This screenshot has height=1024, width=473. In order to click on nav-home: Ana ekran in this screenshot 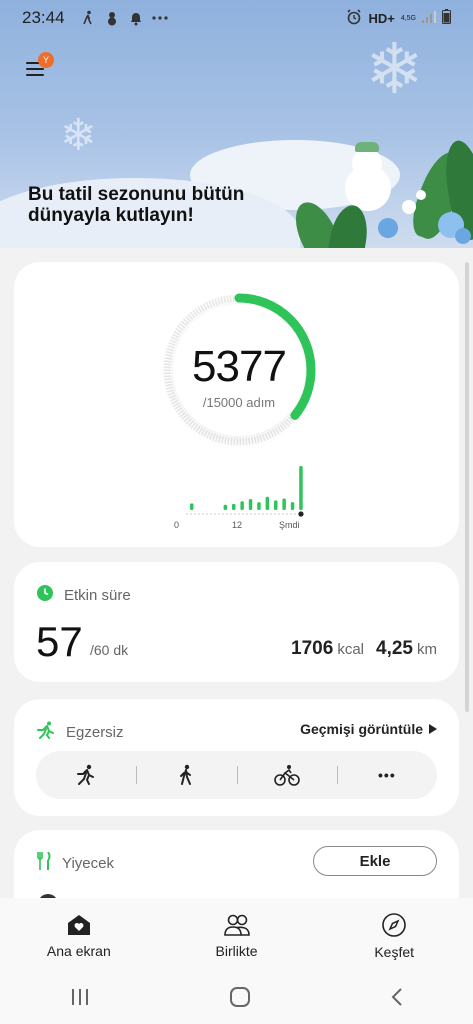, I will do `click(79, 936)`.